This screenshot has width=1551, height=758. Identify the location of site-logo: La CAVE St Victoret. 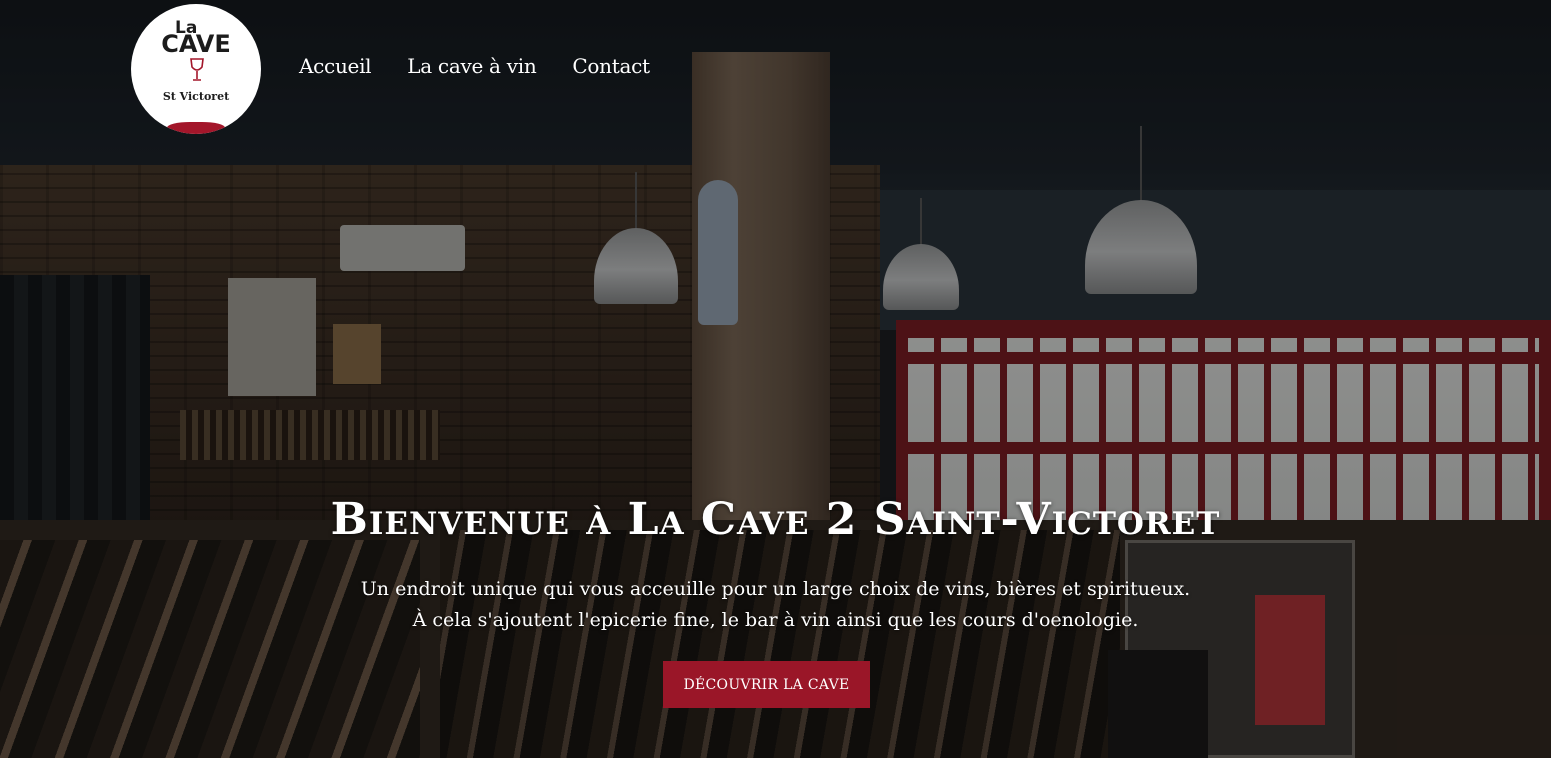
(196, 69).